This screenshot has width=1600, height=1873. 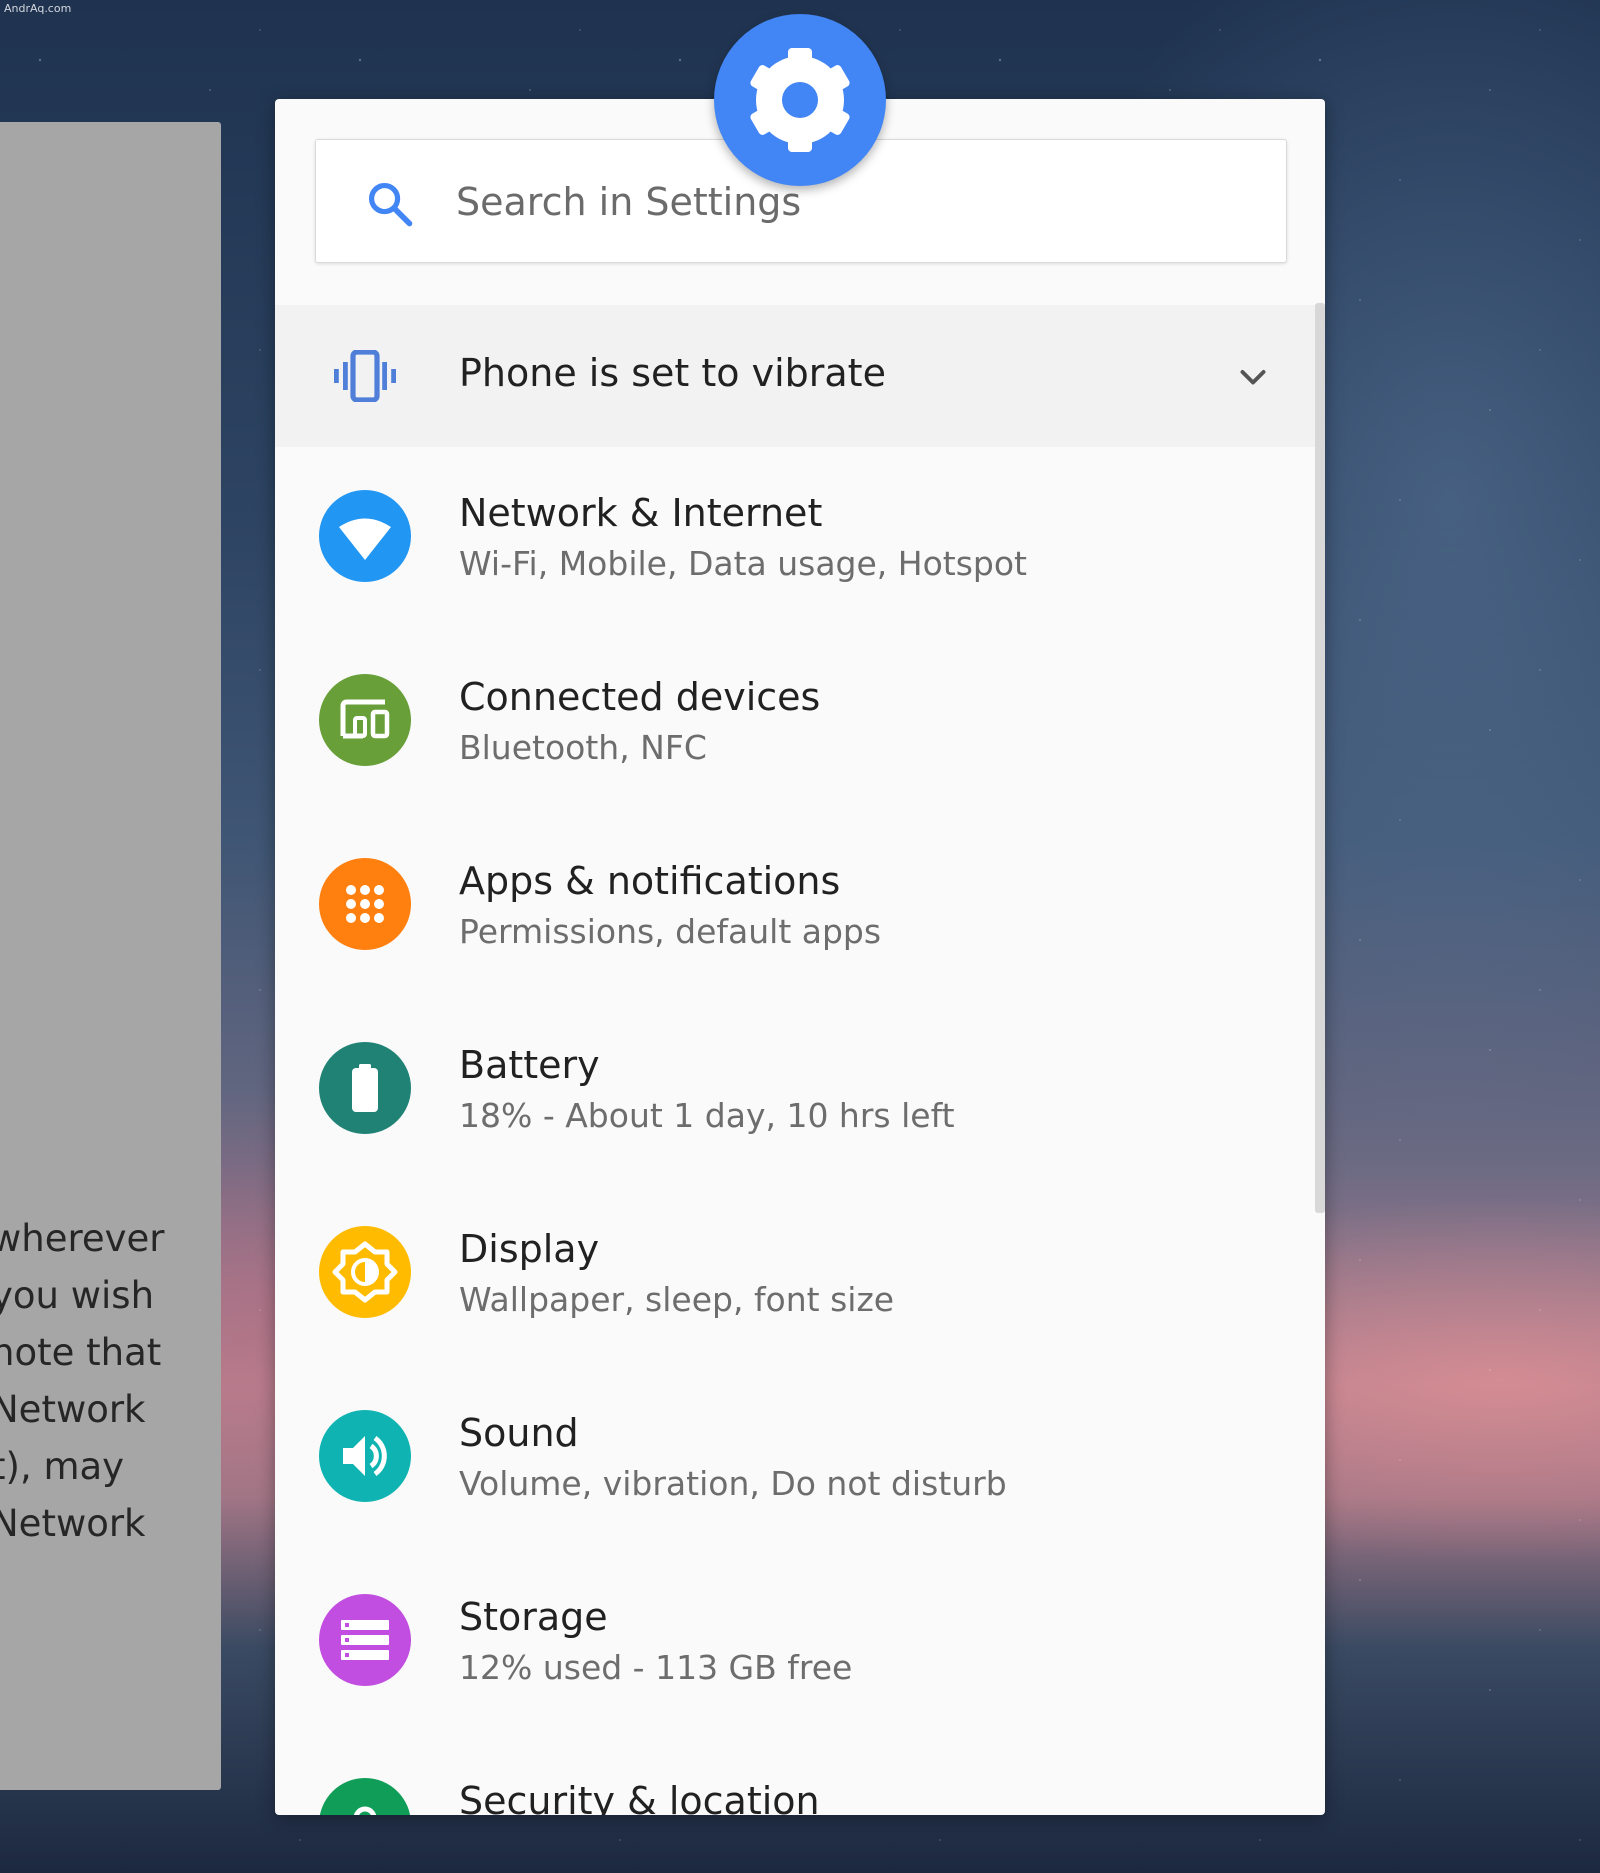 I want to click on watermark: AndrAq.com, so click(x=38, y=8).